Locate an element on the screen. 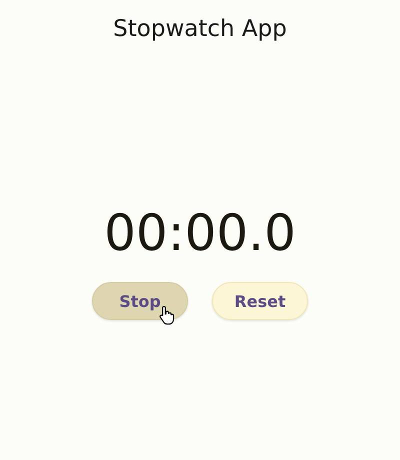 This screenshot has width=400, height=460. stop-button: Stop is located at coordinates (140, 301).